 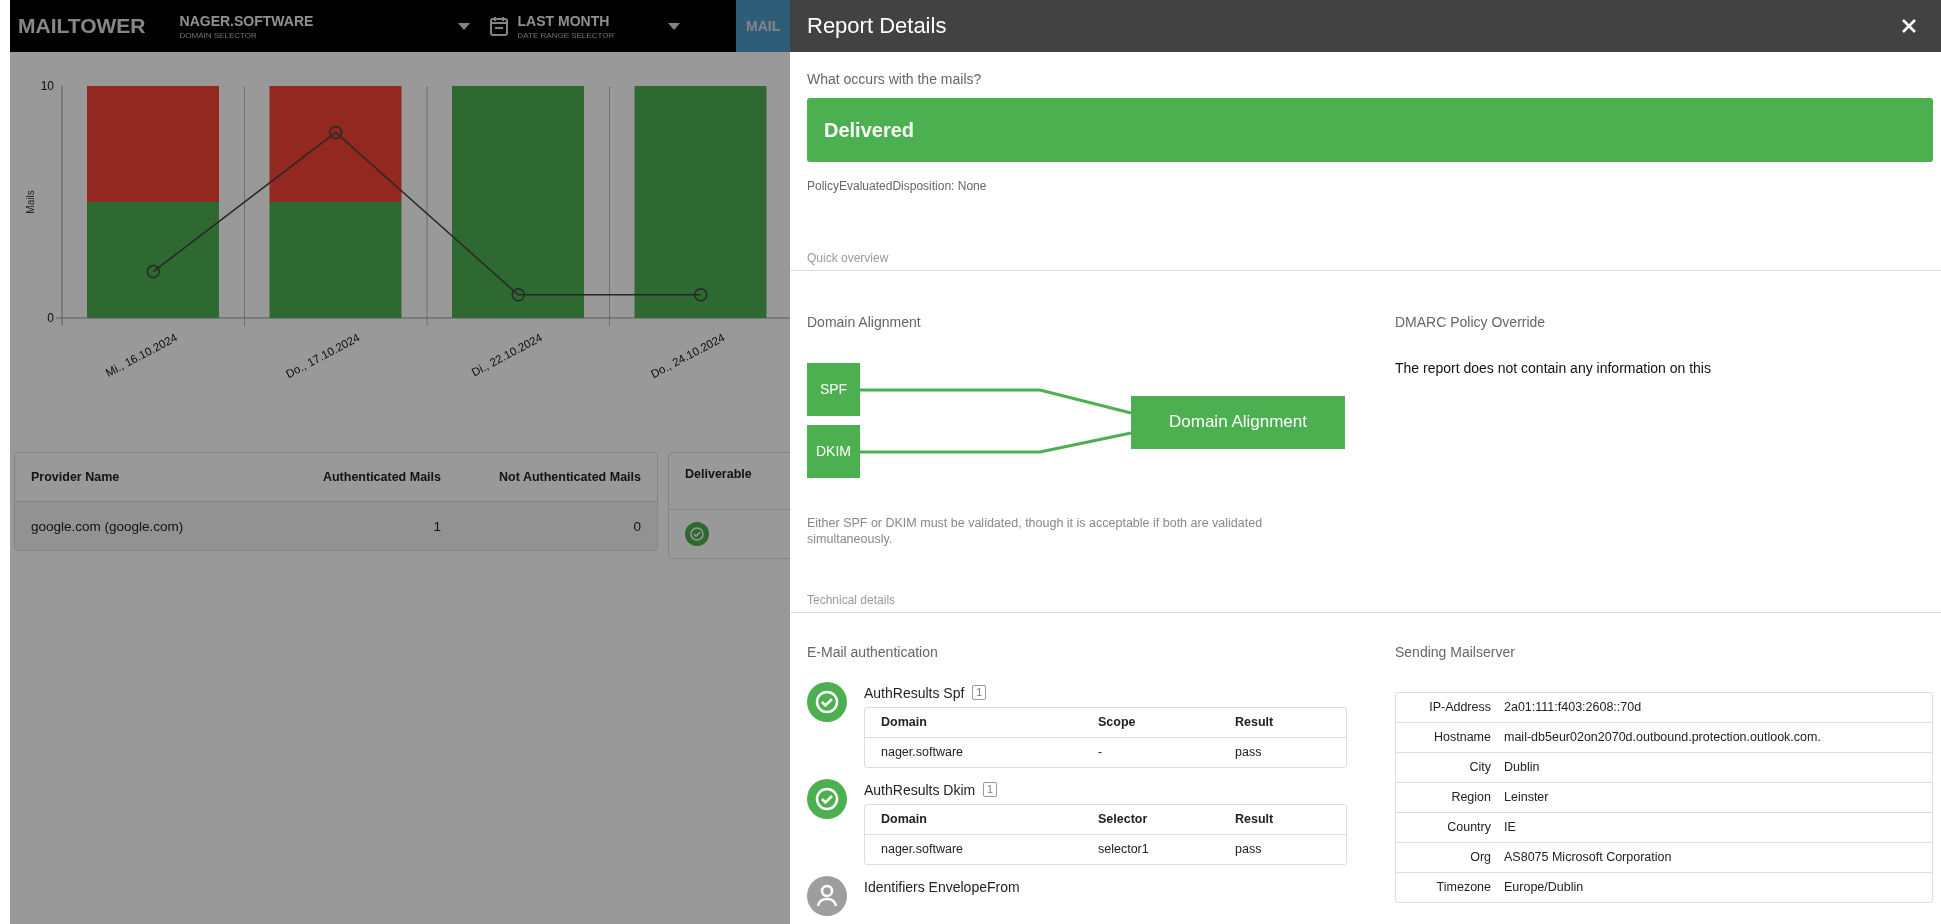 I want to click on column-title: E-Mail authentication, so click(x=873, y=652).